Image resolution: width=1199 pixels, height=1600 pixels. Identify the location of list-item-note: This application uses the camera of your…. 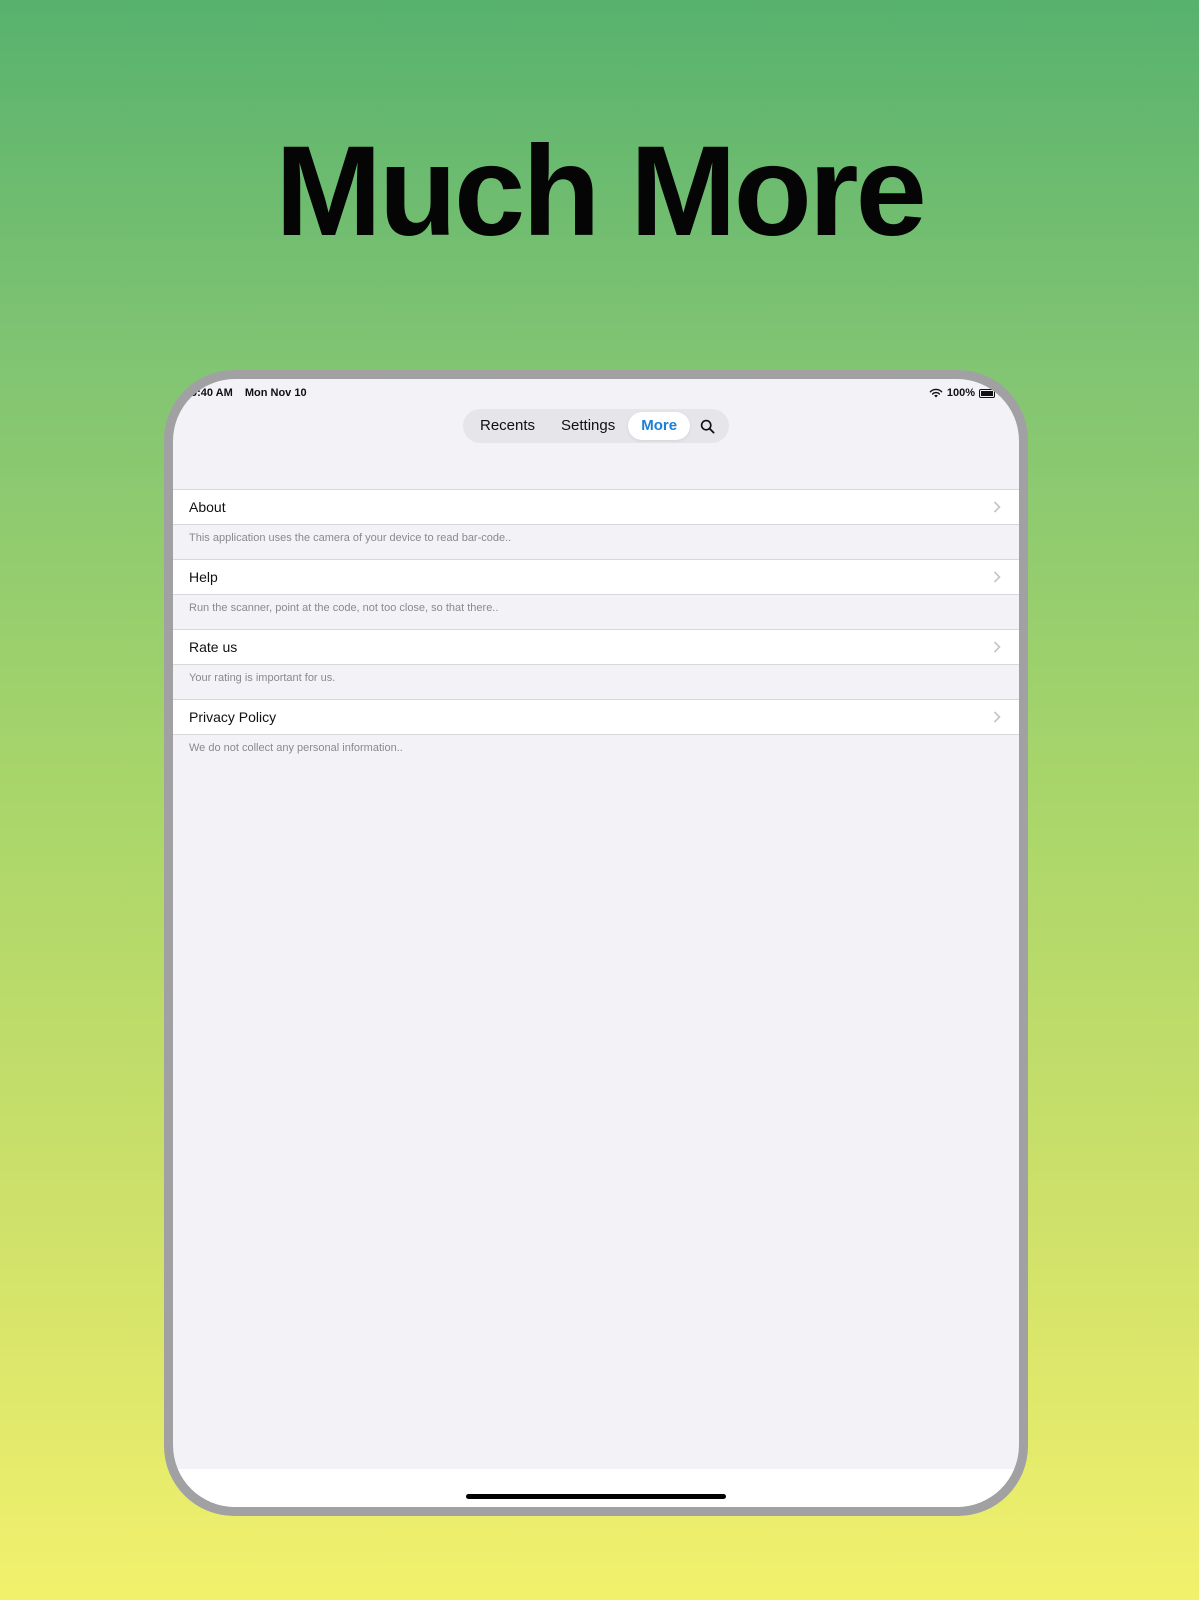
(350, 538).